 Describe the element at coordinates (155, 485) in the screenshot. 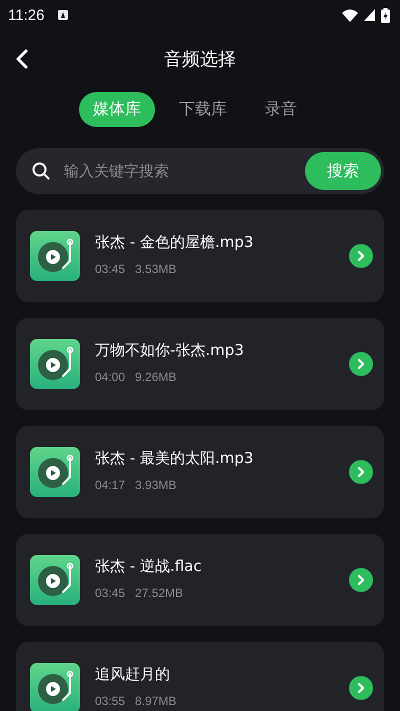

I see `file-size: 3.93MB` at that location.